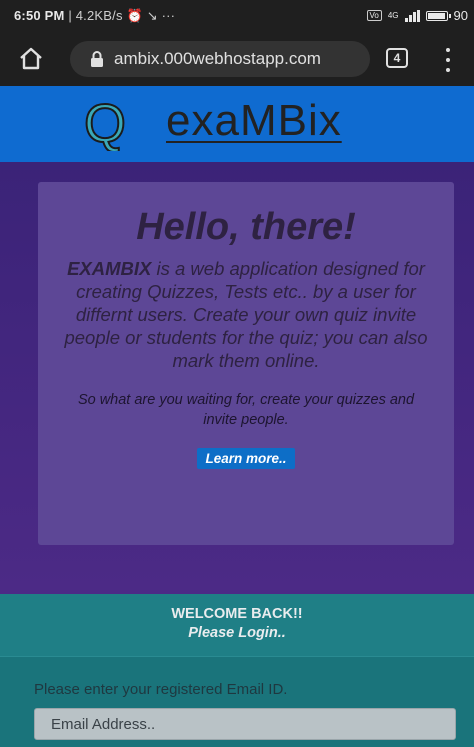 Image resolution: width=474 pixels, height=747 pixels. I want to click on tab-switcher-button: 4, so click(397, 58).